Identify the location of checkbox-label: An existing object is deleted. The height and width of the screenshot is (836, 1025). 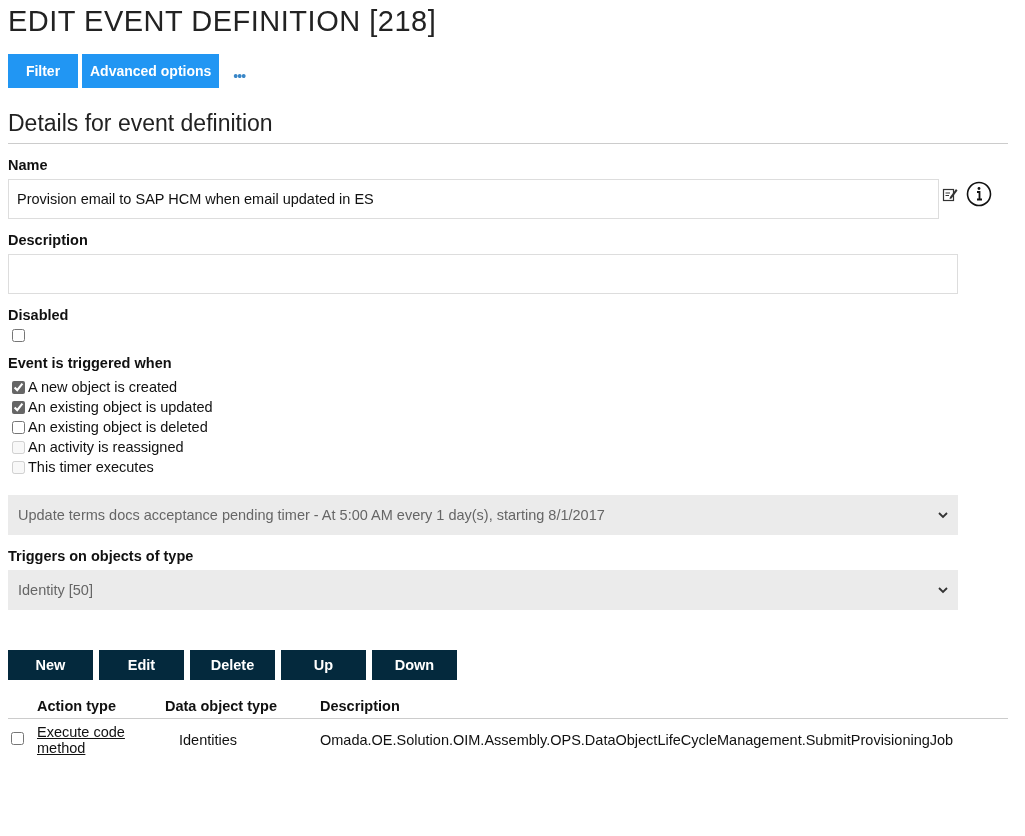
(118, 427).